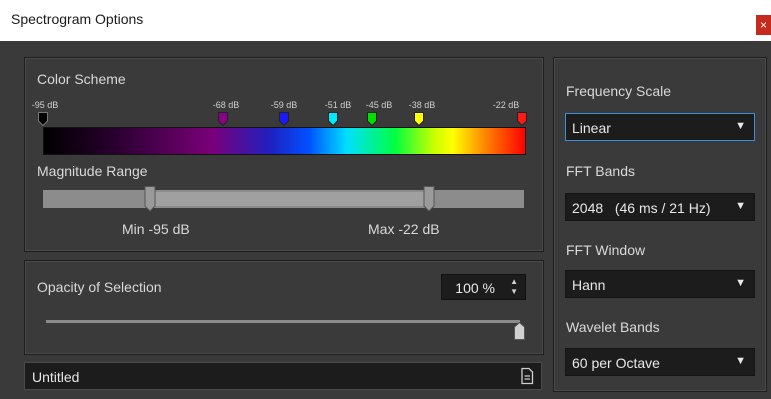 The height and width of the screenshot is (399, 771). Describe the element at coordinates (77, 19) in the screenshot. I see `window-title: Spectrogram Options` at that location.